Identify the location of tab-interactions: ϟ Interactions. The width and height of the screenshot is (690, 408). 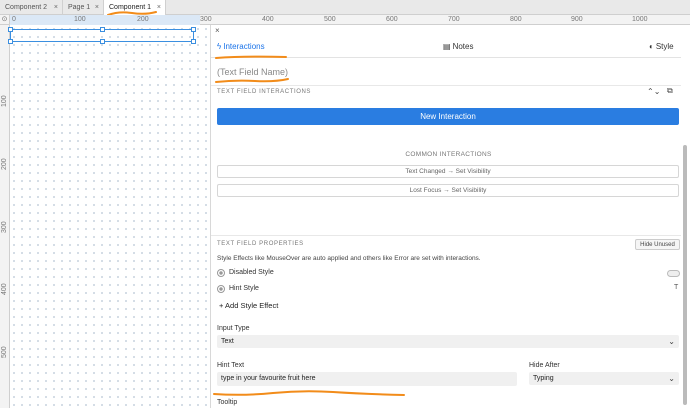
(241, 46).